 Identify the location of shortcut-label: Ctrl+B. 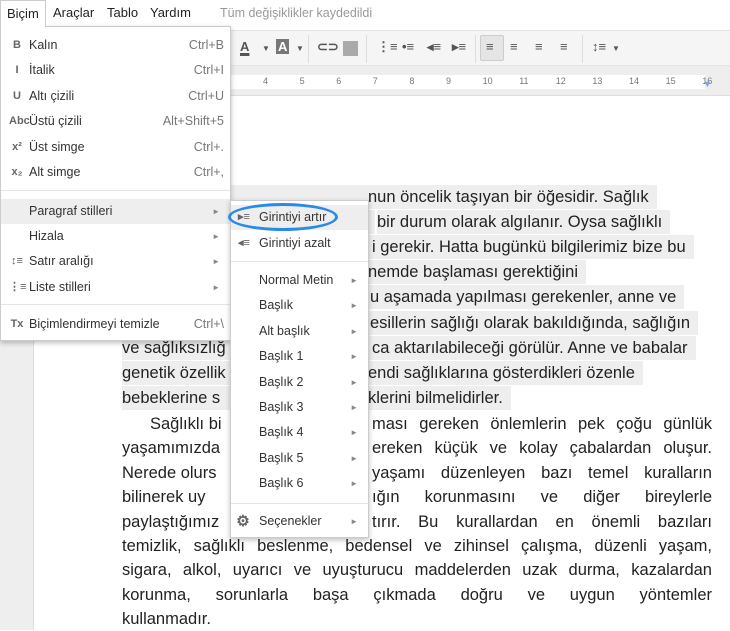
(206, 45).